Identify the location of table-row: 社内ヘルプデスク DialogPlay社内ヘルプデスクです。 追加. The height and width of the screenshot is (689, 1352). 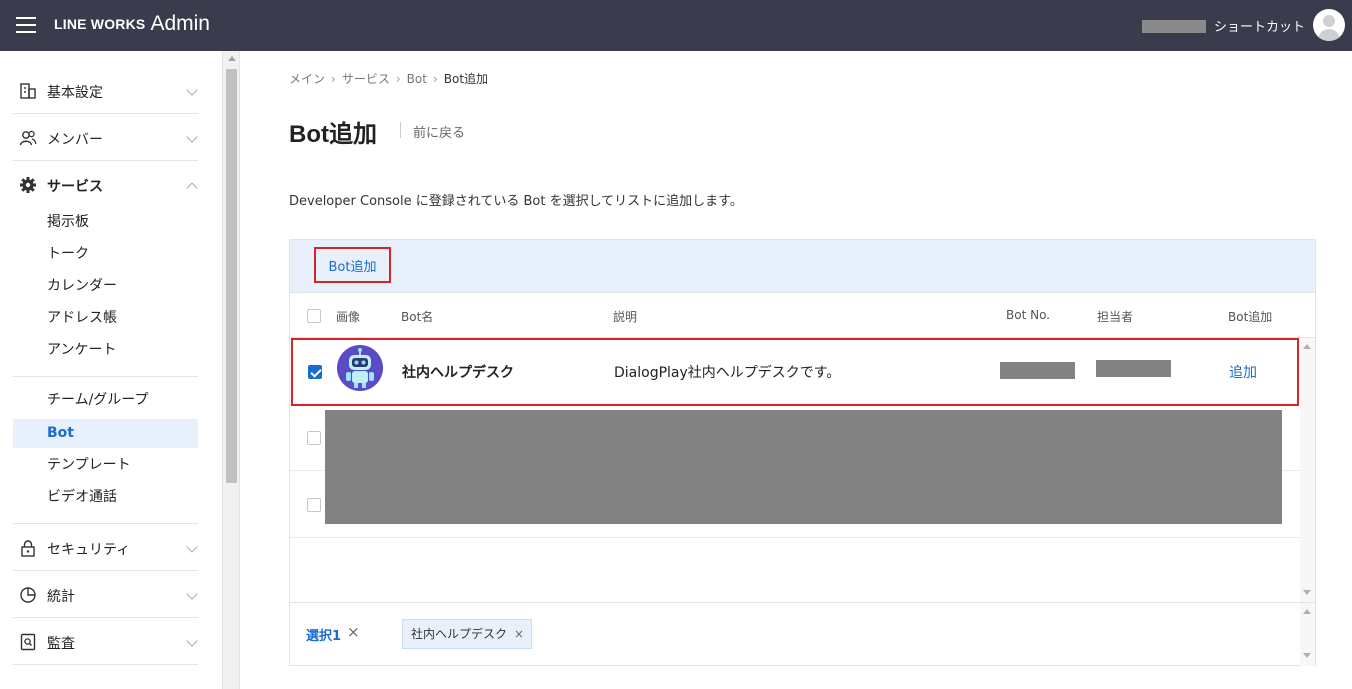
(795, 372).